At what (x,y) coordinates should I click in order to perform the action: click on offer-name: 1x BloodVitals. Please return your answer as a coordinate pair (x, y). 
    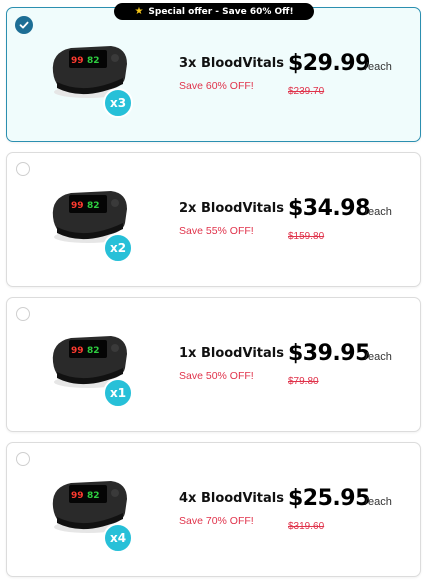
    Looking at the image, I should click on (231, 353).